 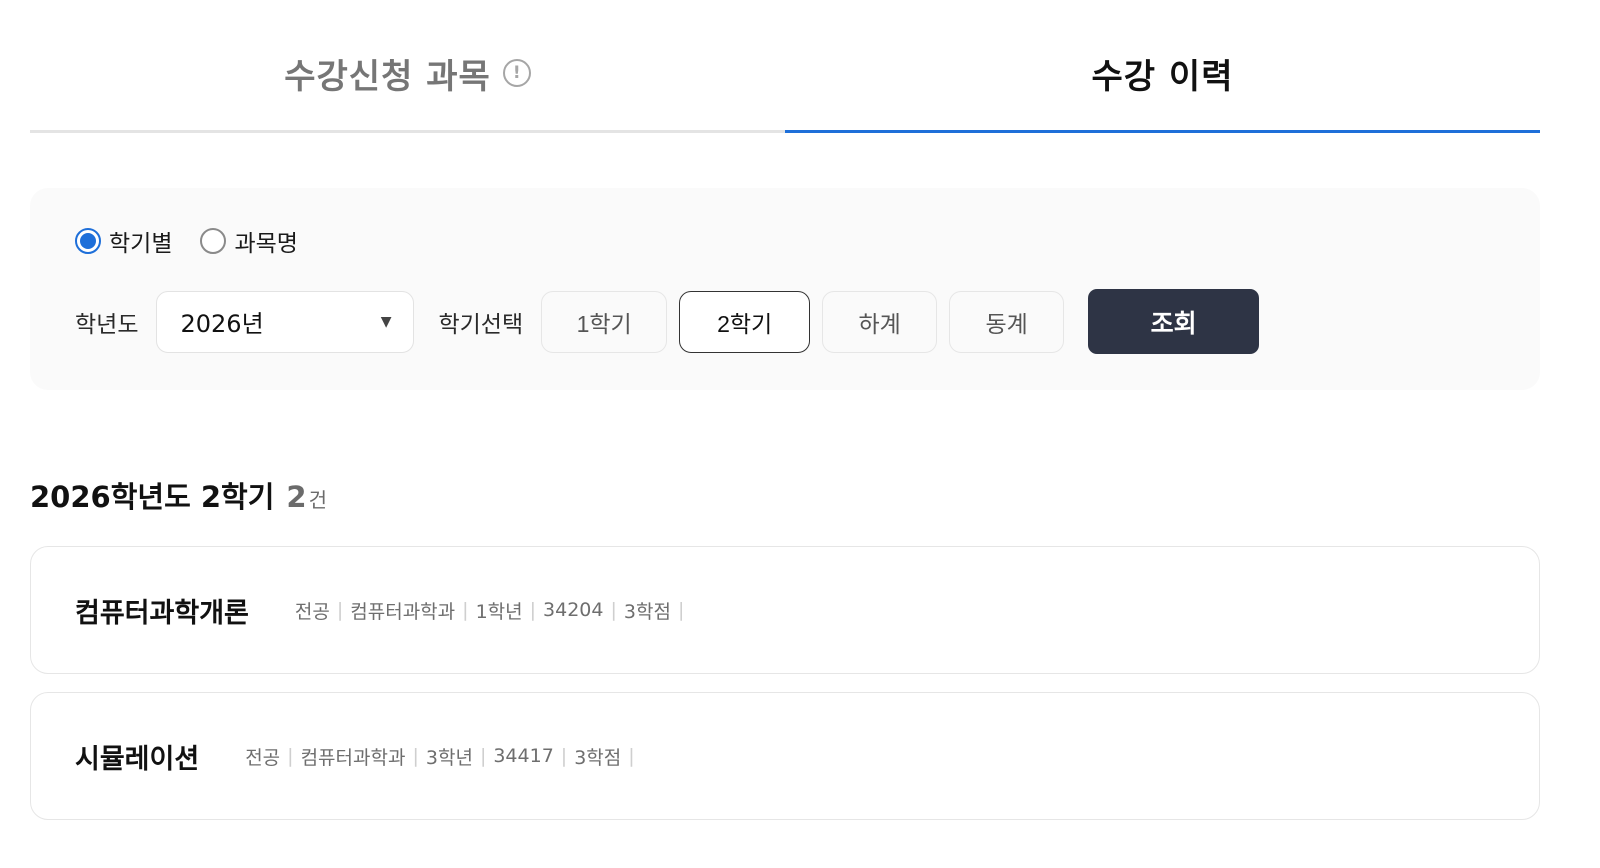 I want to click on tab-bar: 수강신청 과목 ! 수강 이력, so click(x=785, y=66).